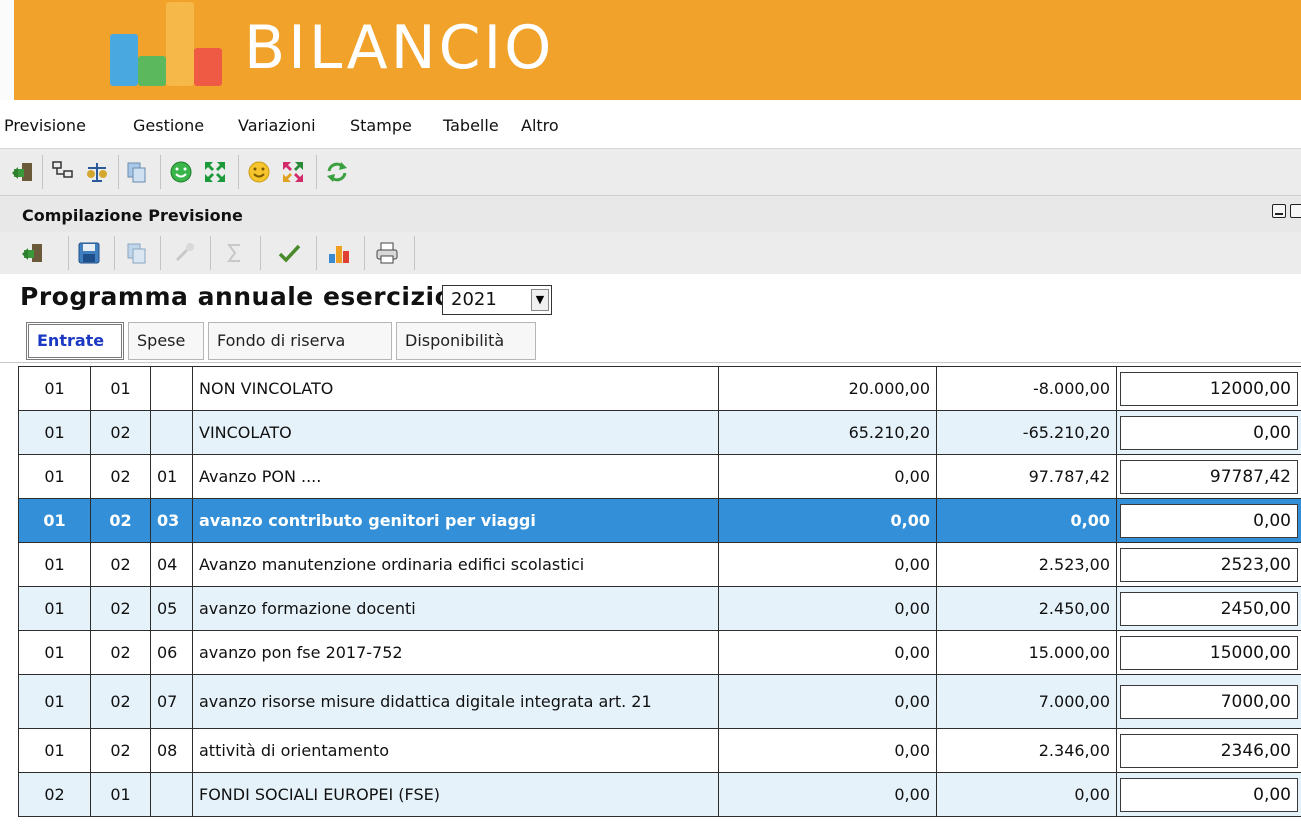  What do you see at coordinates (215, 172) in the screenshot?
I see `green-arrows-icon` at bounding box center [215, 172].